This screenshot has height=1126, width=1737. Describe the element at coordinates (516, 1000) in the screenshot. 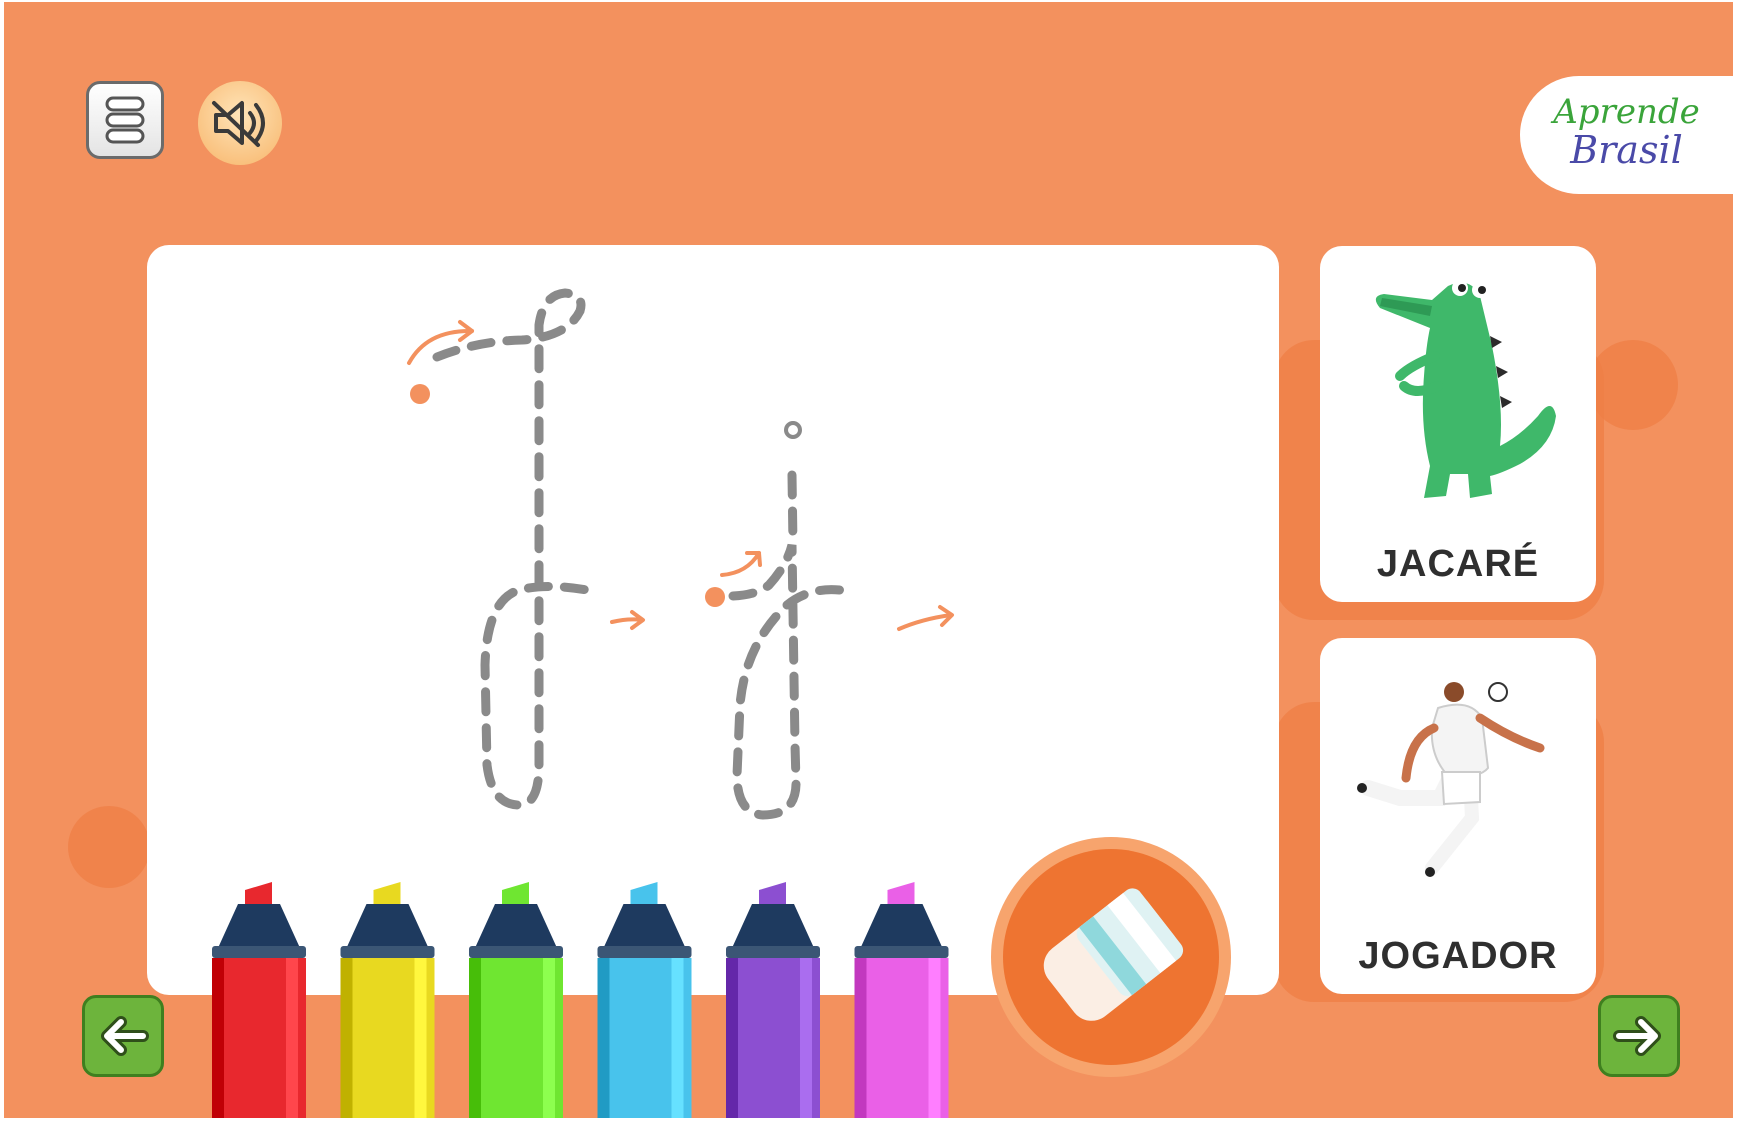

I see `marker-green` at that location.